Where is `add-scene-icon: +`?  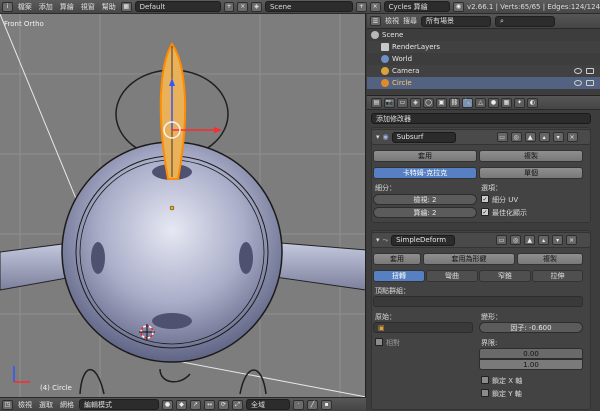
add-scene-icon: + is located at coordinates (361, 6).